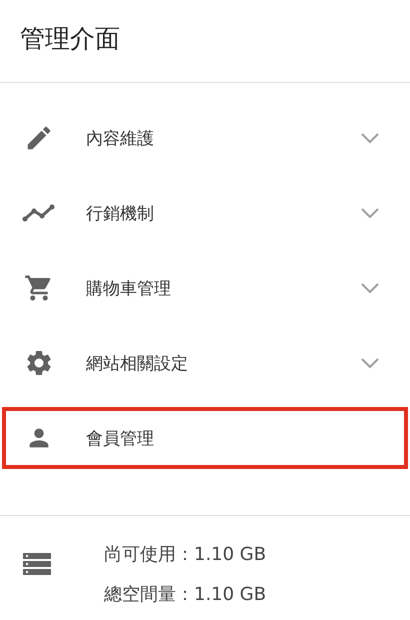 This screenshot has width=410, height=620. Describe the element at coordinates (205, 288) in the screenshot. I see `menu-item: 購物車管理` at that location.